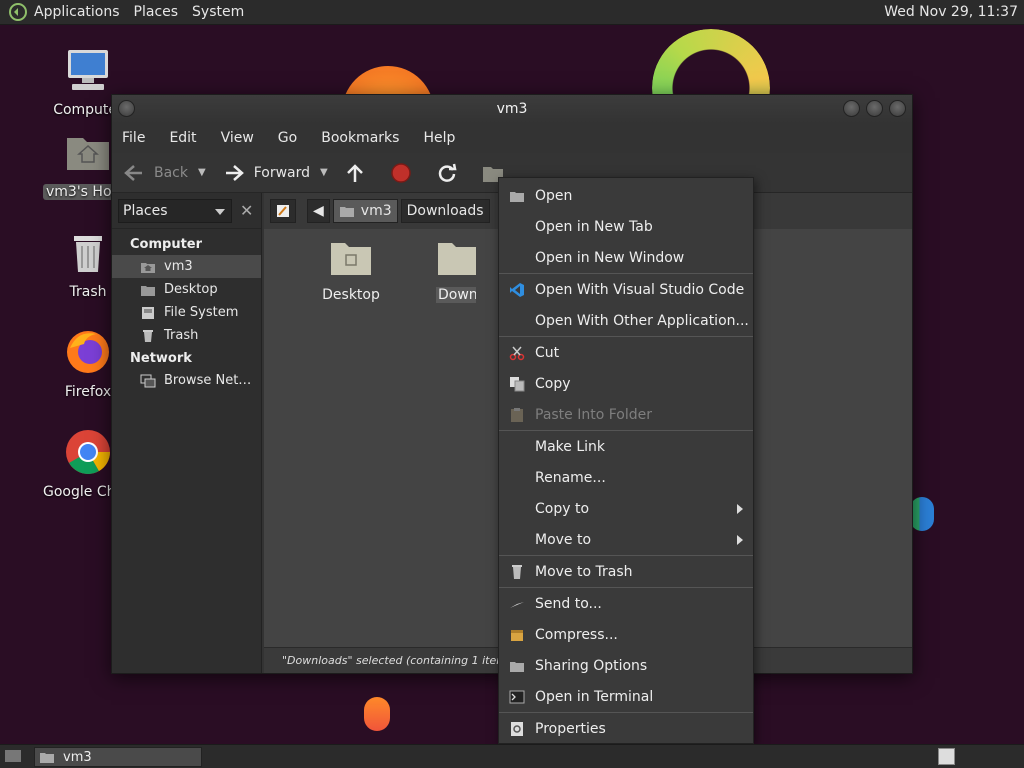  What do you see at coordinates (88, 70) in the screenshot?
I see `computer-icon` at bounding box center [88, 70].